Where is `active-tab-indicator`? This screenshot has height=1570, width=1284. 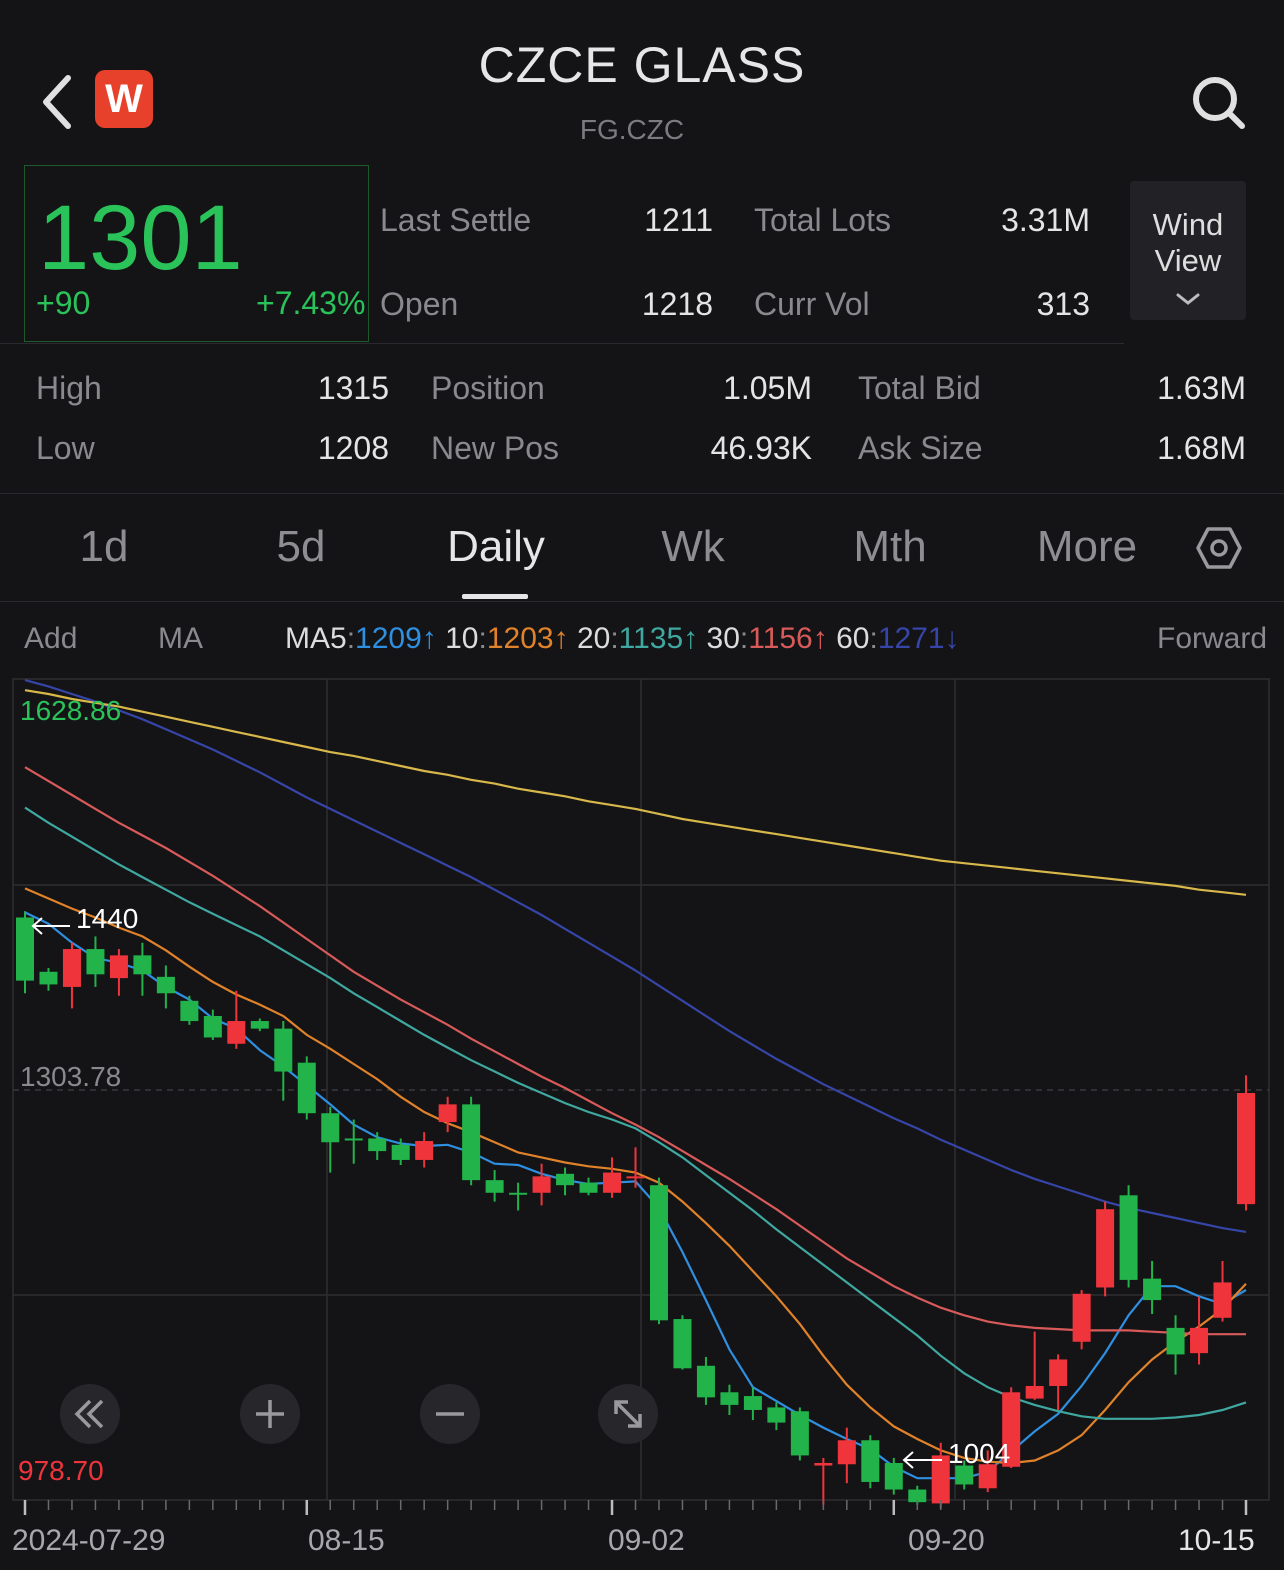 active-tab-indicator is located at coordinates (495, 596).